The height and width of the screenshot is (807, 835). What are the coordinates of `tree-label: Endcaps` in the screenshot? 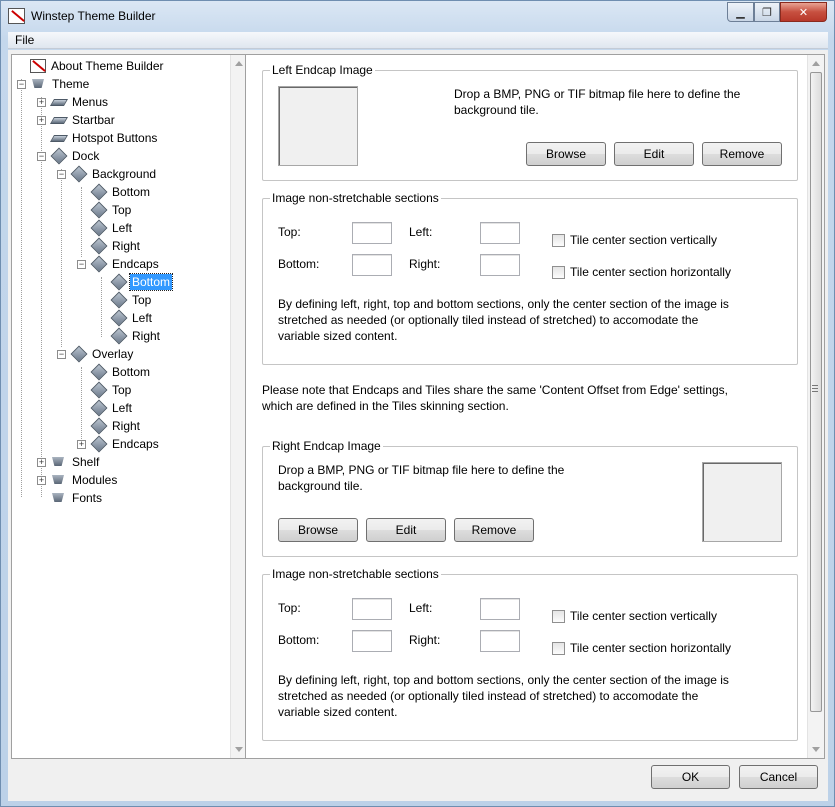 It's located at (135, 264).